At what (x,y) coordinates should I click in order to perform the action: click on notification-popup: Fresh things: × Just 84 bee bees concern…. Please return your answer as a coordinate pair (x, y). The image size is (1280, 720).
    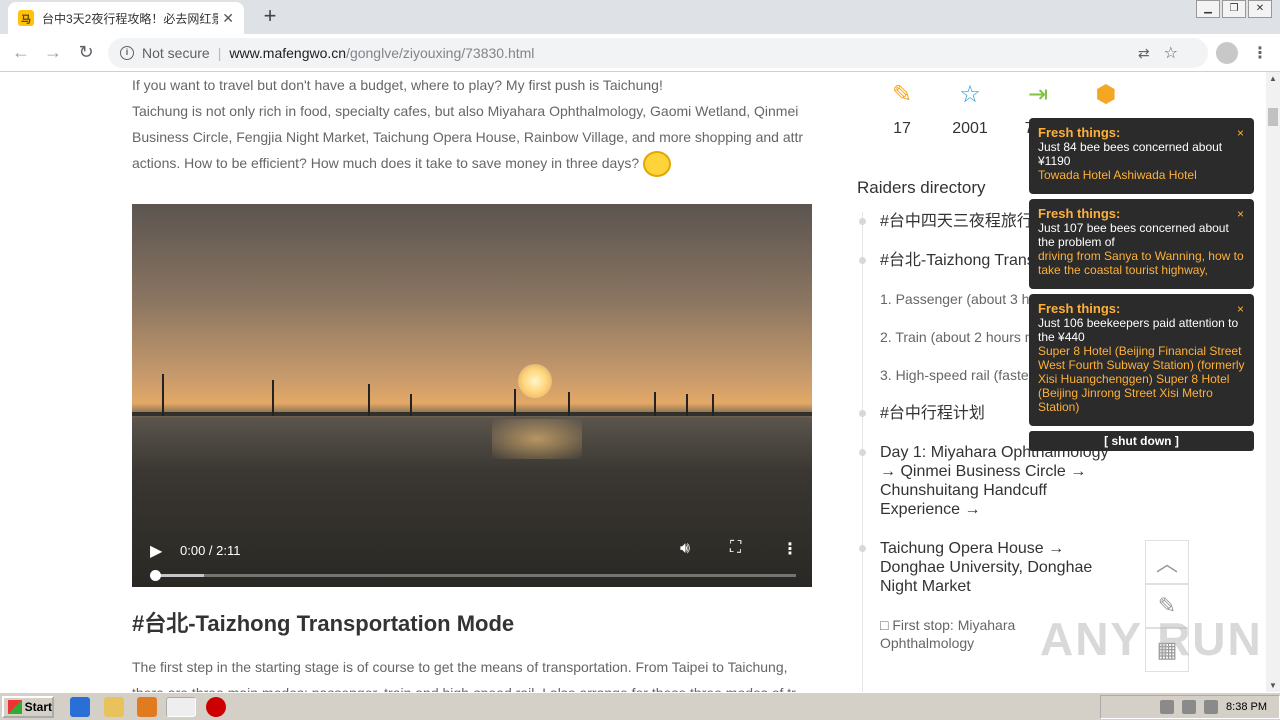
    Looking at the image, I should click on (1141, 156).